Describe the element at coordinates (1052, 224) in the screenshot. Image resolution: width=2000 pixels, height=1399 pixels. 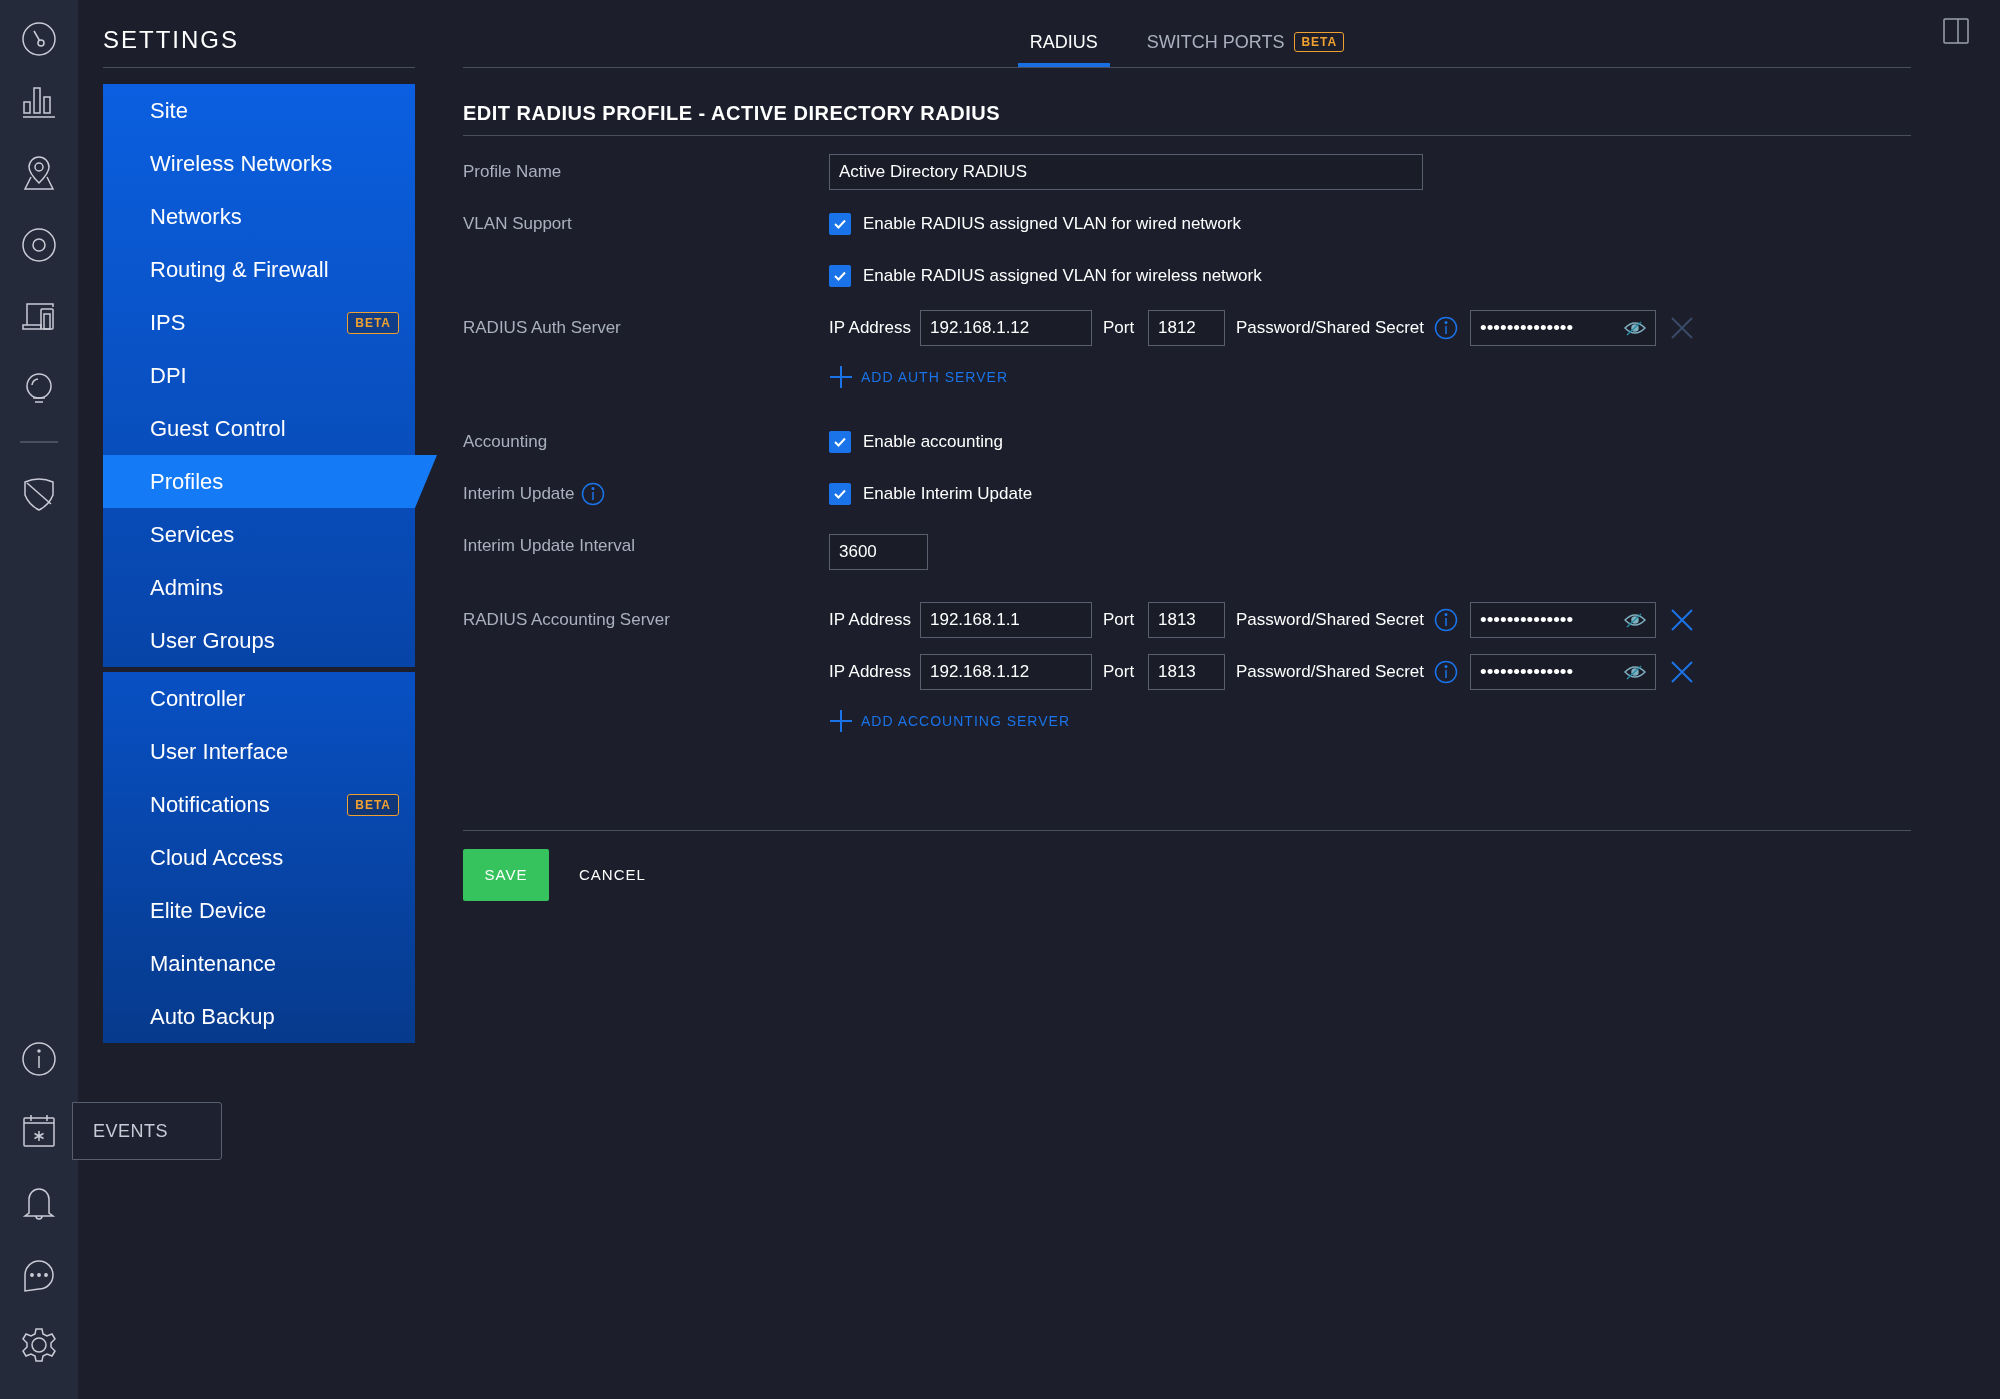
I see `checkbox-label: Enable RADIUS assigned VLAN for wired network` at that location.